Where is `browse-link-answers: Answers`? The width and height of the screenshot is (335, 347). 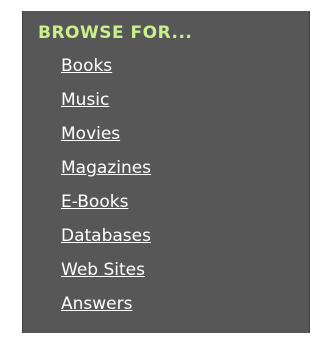
browse-link-answers: Answers is located at coordinates (96, 304).